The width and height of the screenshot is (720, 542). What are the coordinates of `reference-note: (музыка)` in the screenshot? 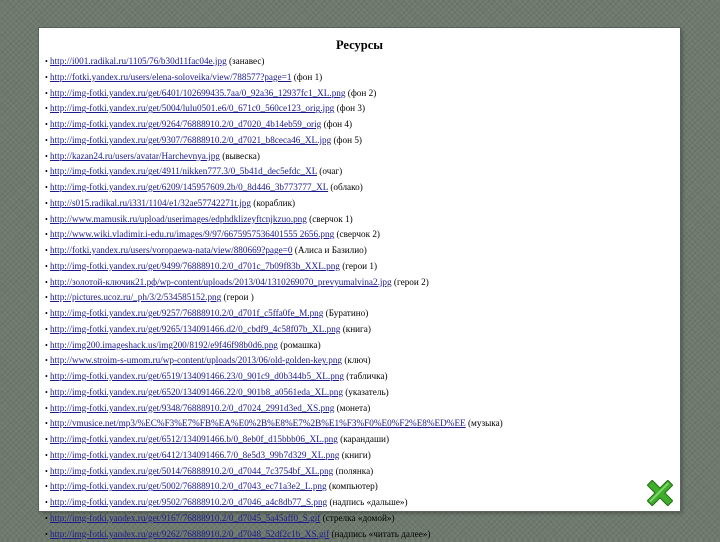 It's located at (484, 423).